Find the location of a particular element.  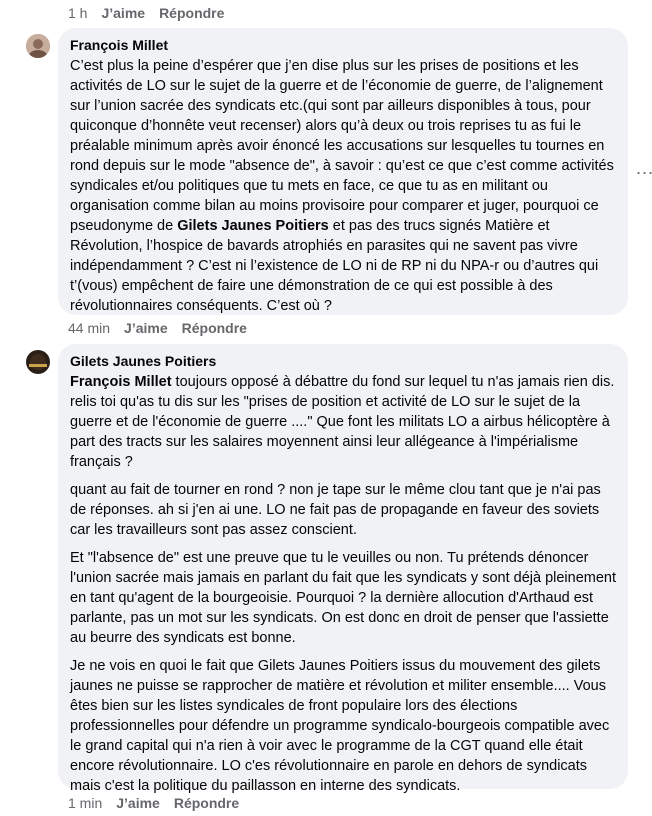

mention-link: François Millet is located at coordinates (121, 382).